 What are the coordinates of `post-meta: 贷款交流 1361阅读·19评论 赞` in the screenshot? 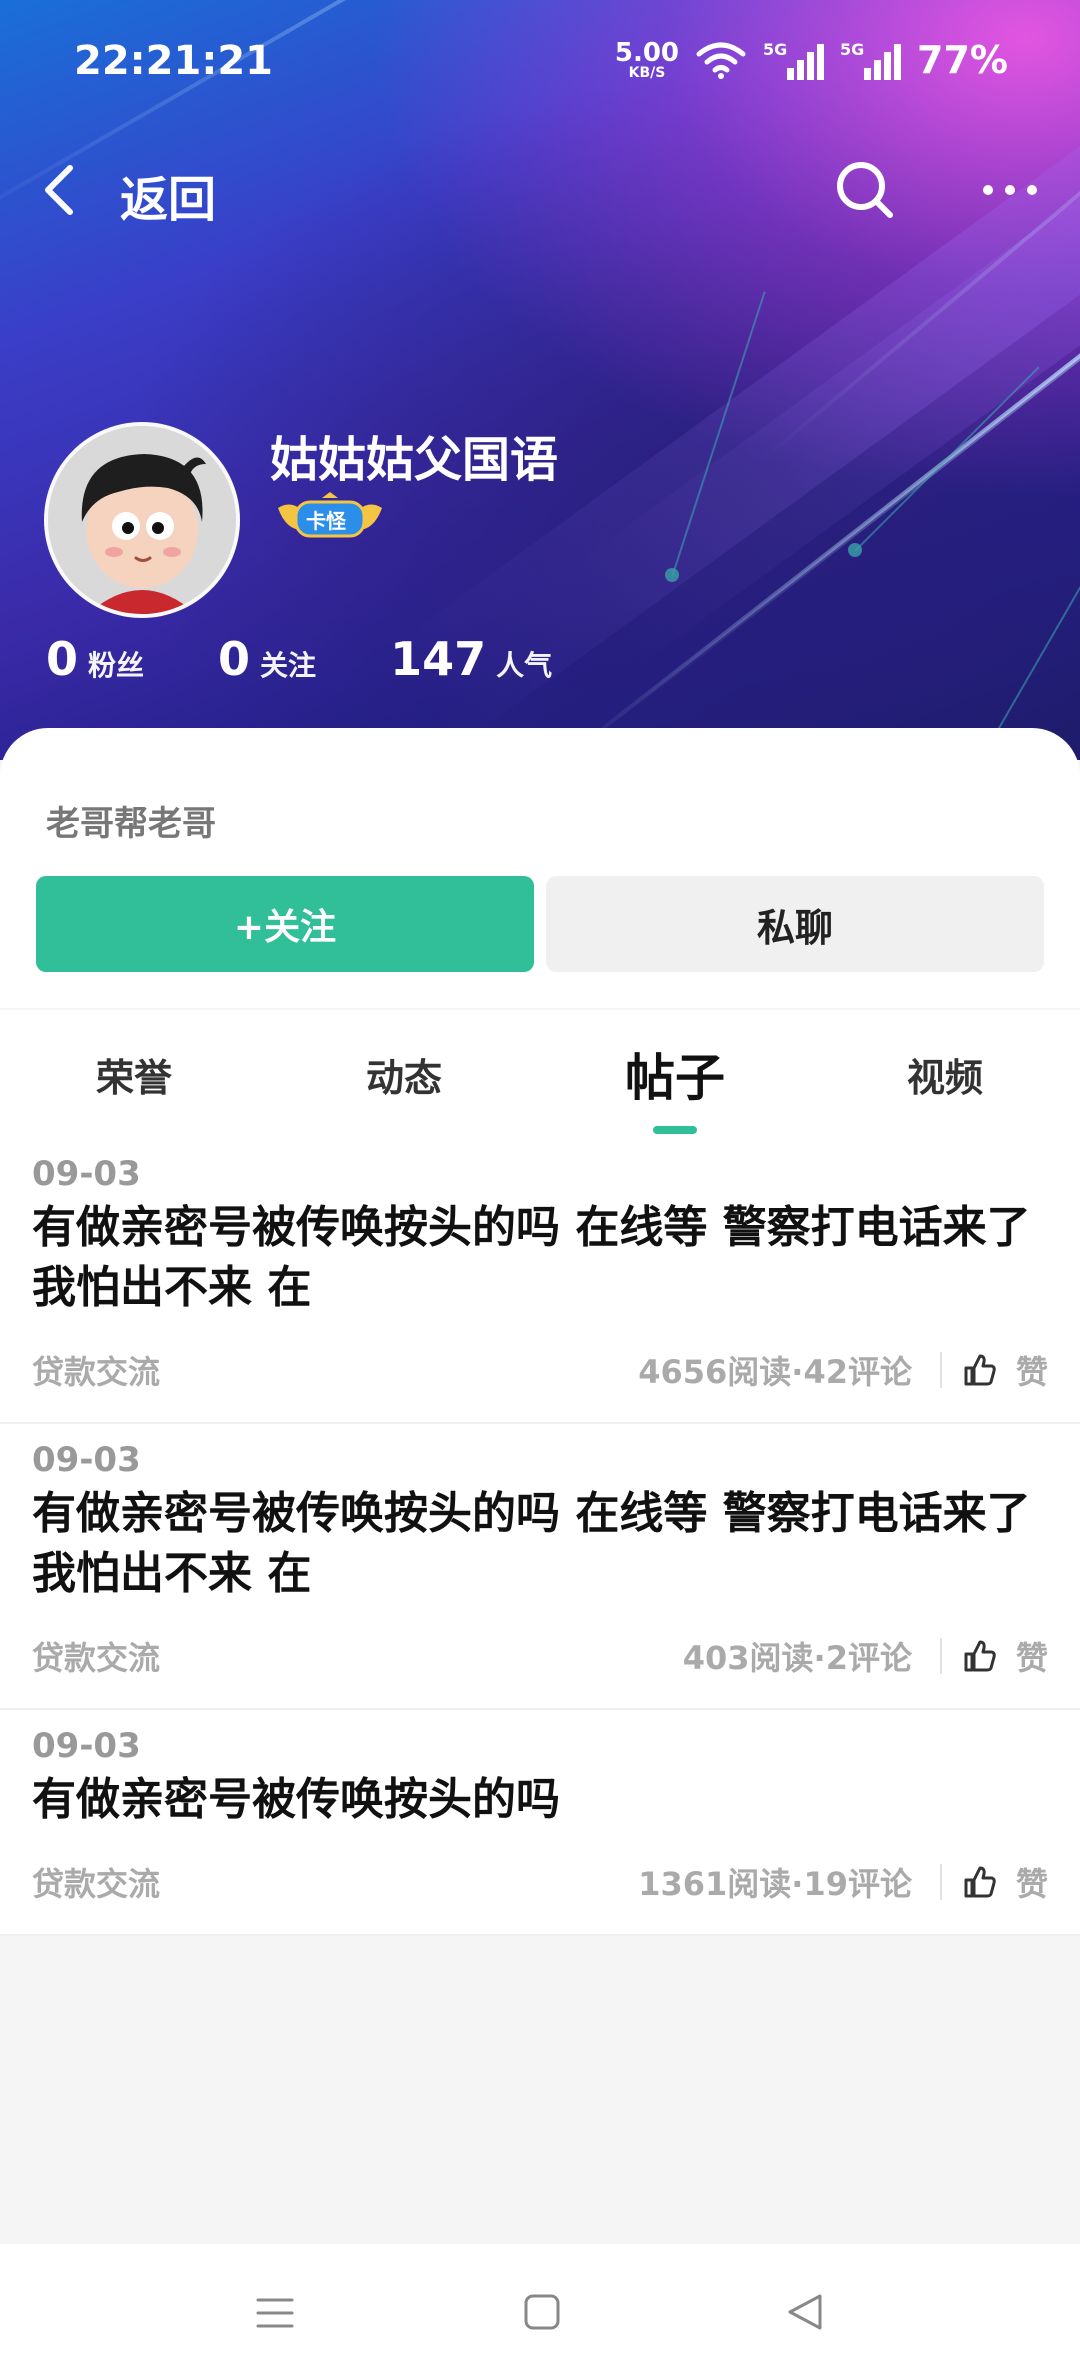 It's located at (540, 1882).